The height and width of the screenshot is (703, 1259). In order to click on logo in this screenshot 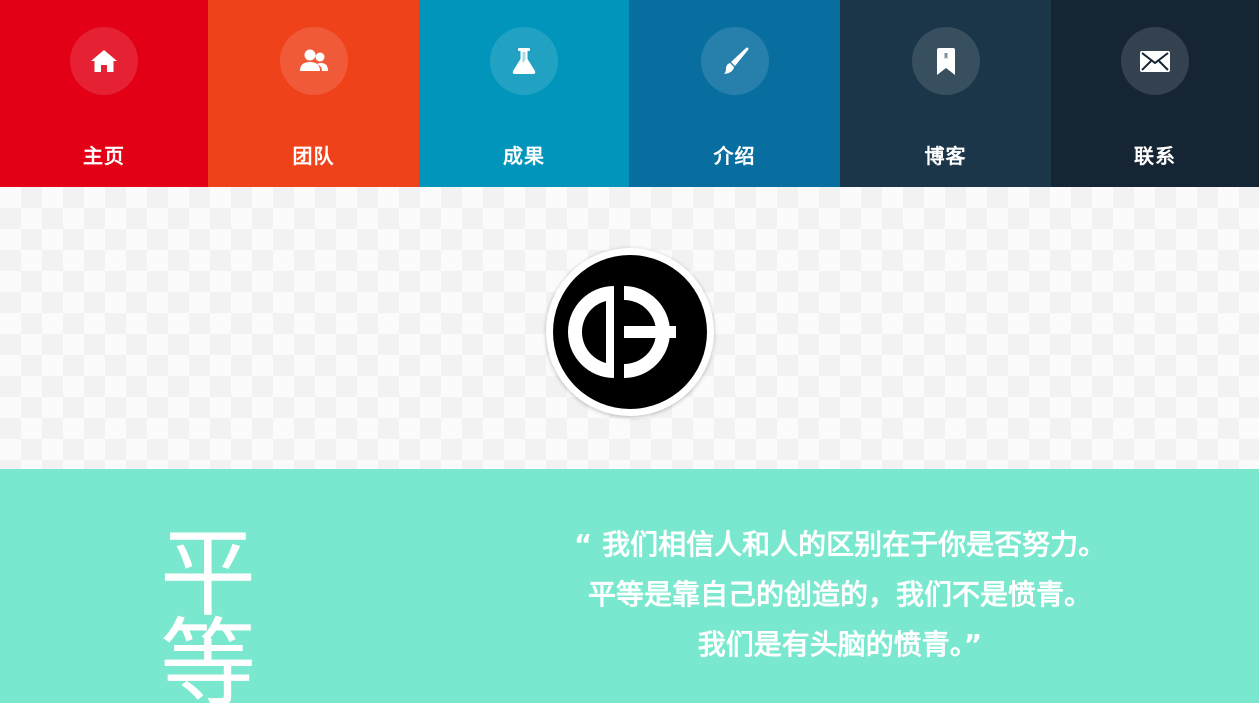, I will do `click(630, 332)`.